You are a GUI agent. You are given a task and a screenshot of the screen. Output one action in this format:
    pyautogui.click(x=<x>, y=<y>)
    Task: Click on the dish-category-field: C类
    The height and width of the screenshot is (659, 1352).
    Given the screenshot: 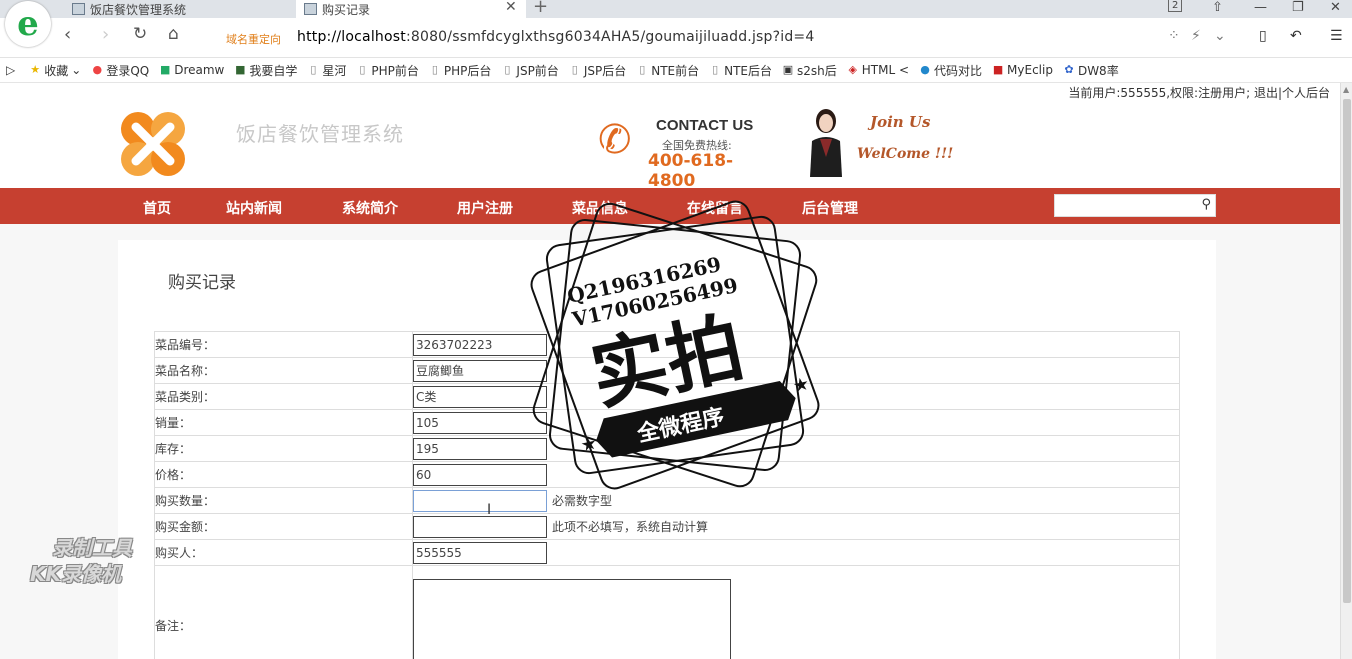 What is the action you would take?
    pyautogui.click(x=480, y=396)
    